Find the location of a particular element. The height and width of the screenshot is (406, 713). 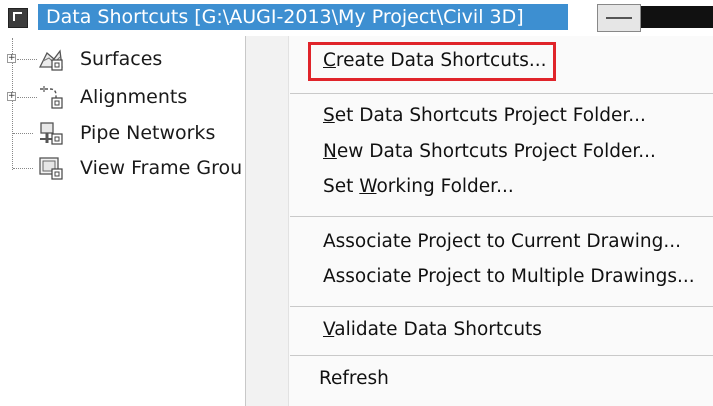

tree-item-view-frame-groups: View Frame Grou is located at coordinates (125, 168).